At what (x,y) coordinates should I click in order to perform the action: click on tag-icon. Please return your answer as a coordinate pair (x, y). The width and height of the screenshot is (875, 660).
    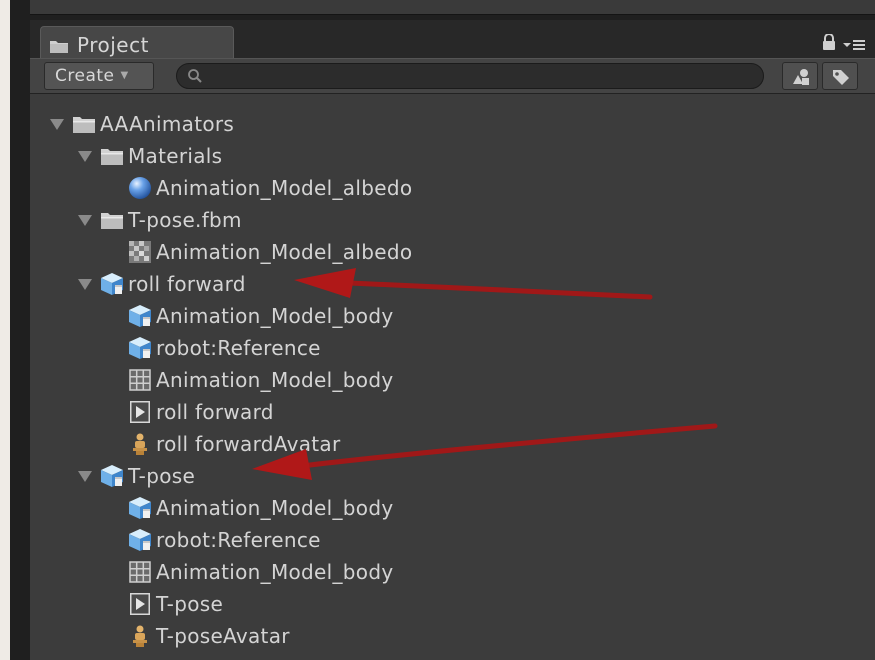
    Looking at the image, I should click on (841, 77).